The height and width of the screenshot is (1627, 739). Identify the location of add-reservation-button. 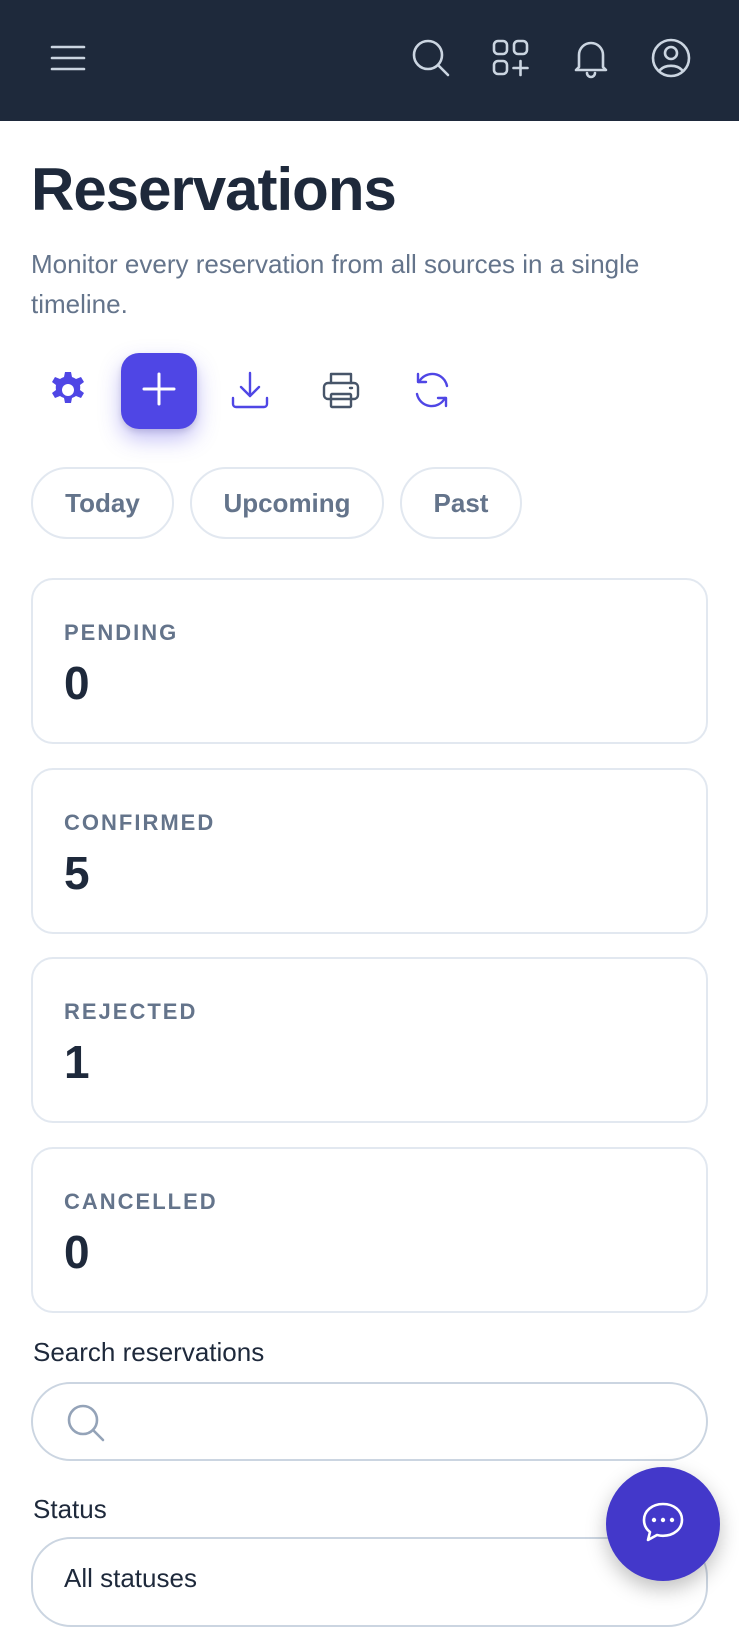
(159, 391).